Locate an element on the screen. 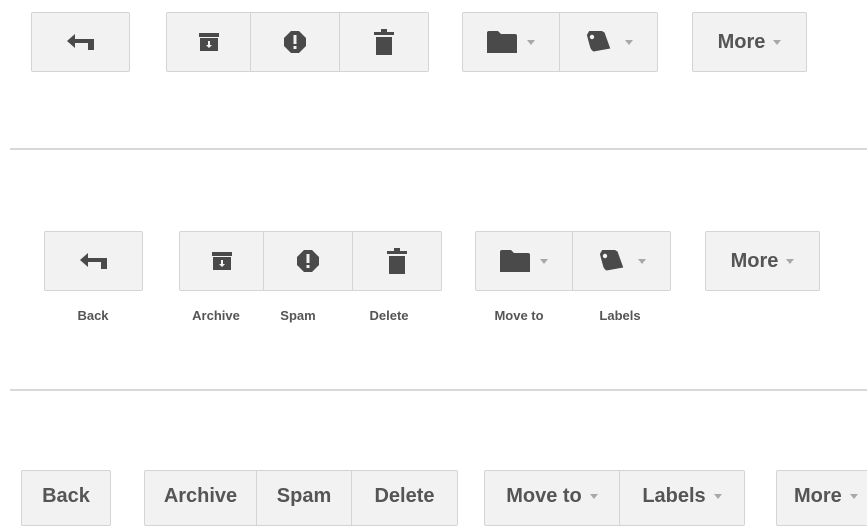 This screenshot has height=526, width=867. row1-more-button: More is located at coordinates (749, 42).